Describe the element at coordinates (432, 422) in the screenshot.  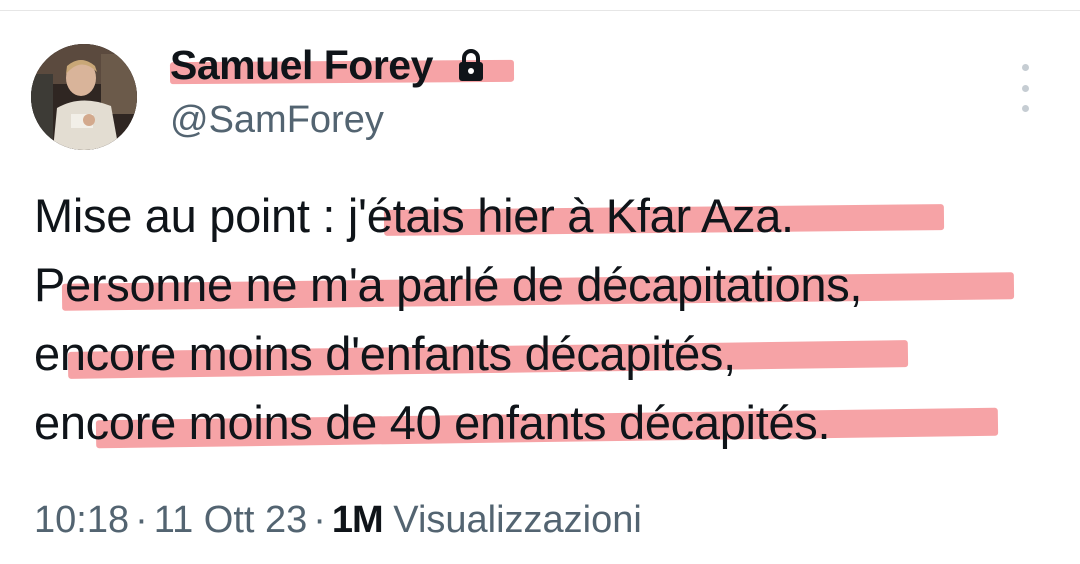
I see `tweet-line: encore moins de 40 enfants décapités.` at that location.